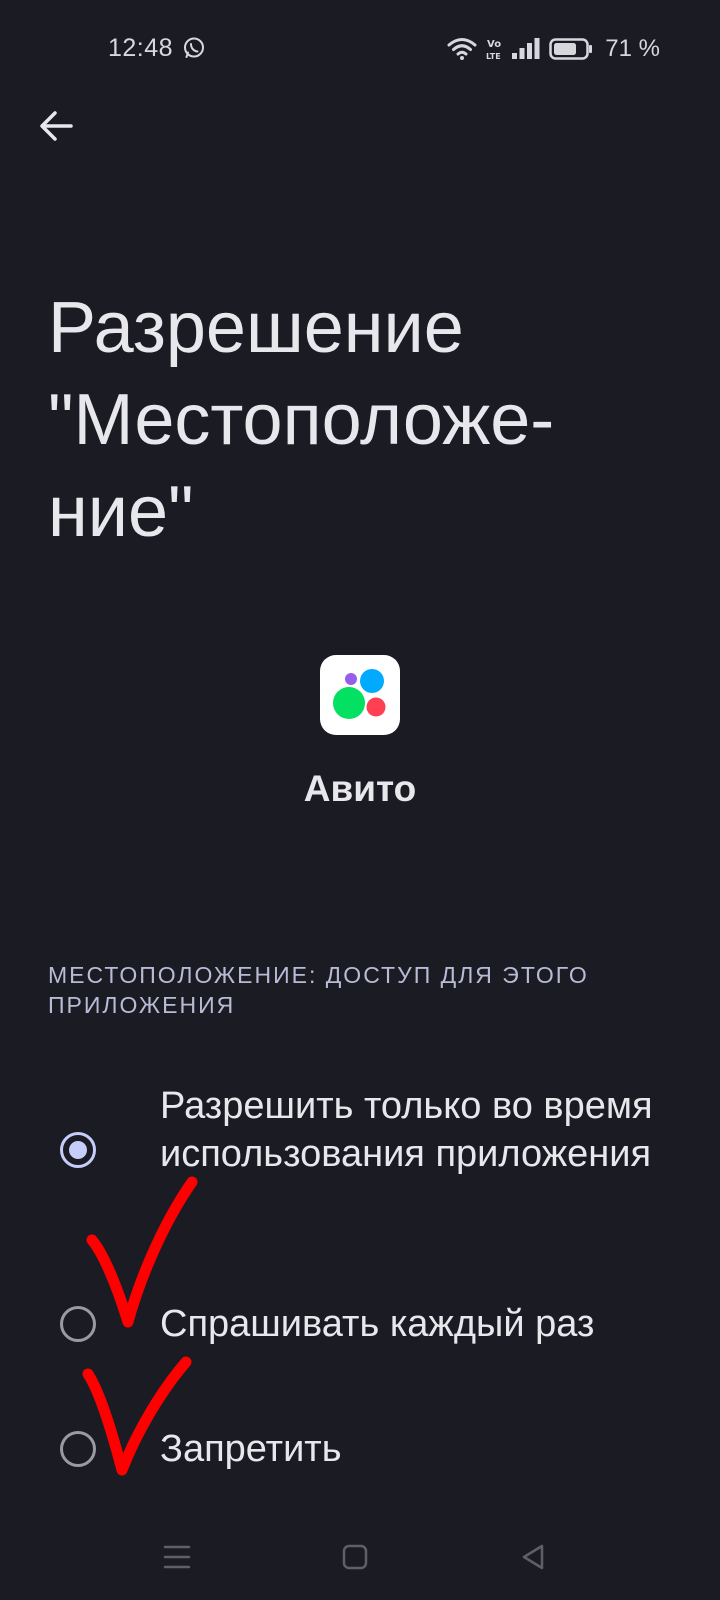  I want to click on radio-button-selected, so click(78, 1150).